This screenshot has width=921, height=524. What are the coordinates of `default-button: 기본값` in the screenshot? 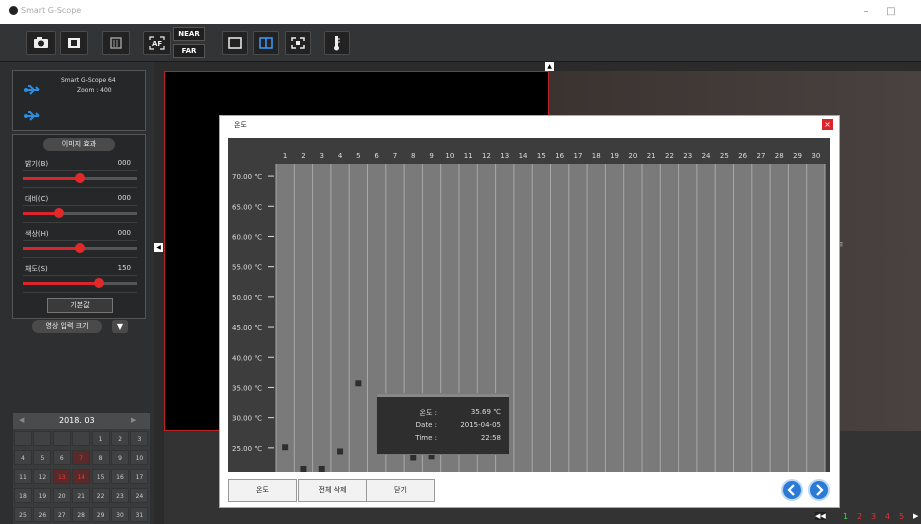 It's located at (80, 305).